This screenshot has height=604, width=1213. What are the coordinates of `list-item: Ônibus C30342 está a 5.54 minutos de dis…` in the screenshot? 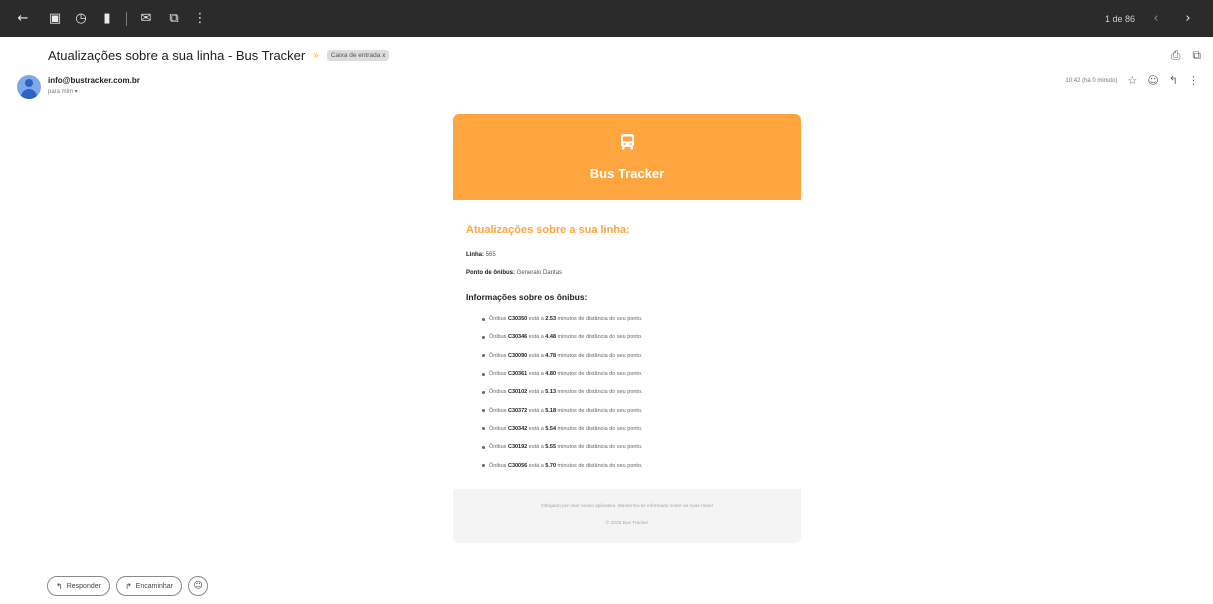 It's located at (632, 429).